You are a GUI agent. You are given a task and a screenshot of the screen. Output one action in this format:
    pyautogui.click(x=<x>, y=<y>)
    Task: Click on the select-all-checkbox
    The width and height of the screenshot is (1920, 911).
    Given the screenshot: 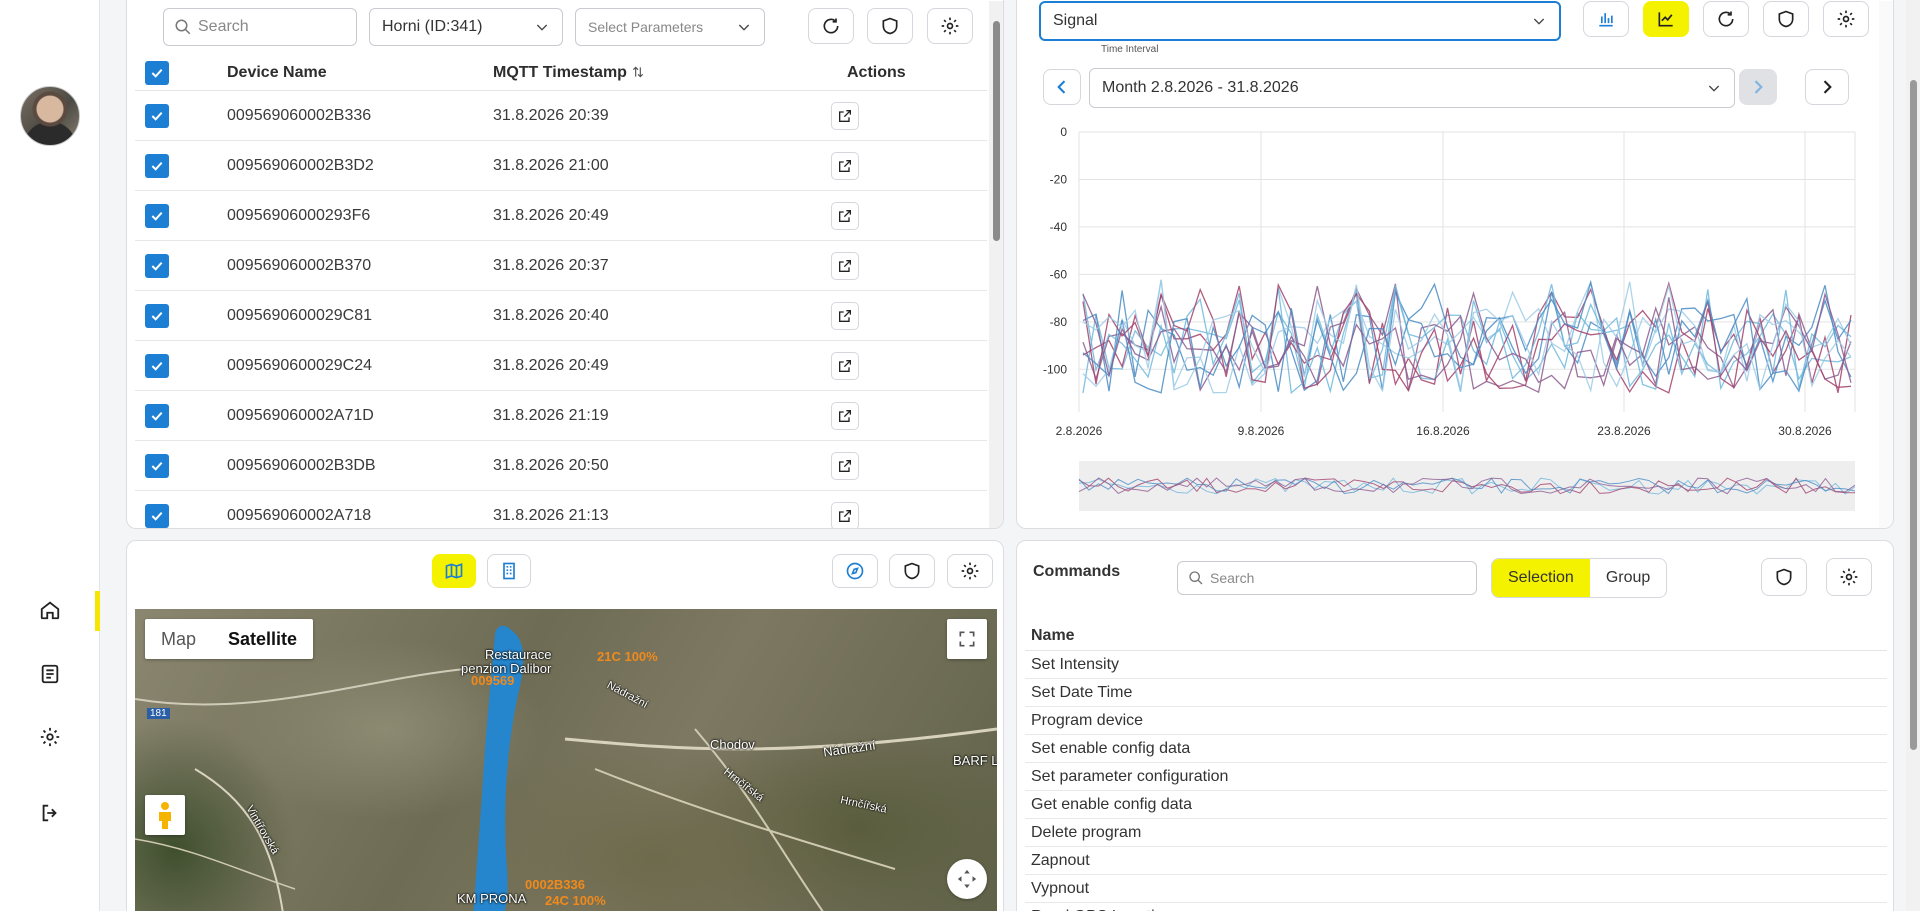 What is the action you would take?
    pyautogui.click(x=157, y=72)
    